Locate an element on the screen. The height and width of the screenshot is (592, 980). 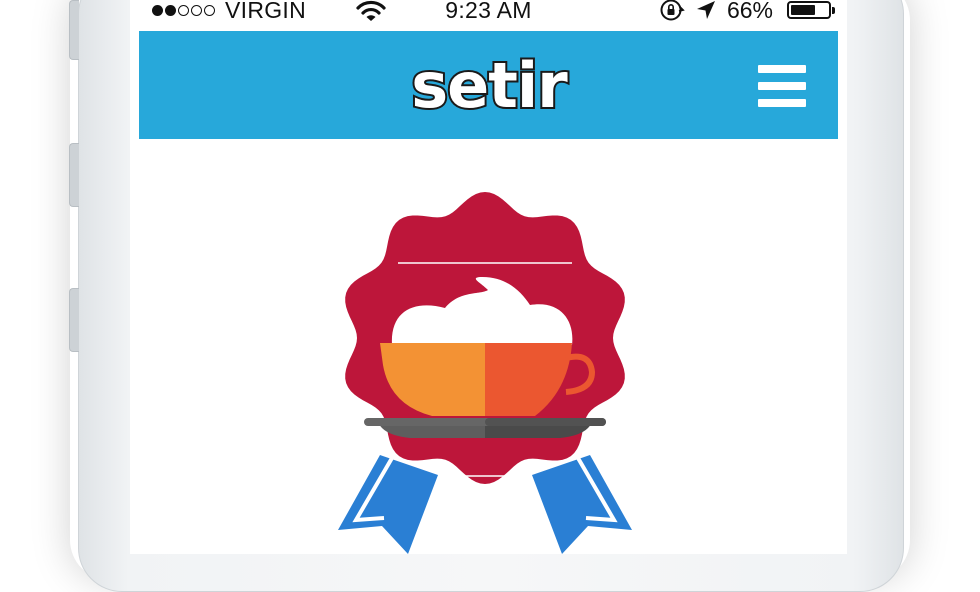
status-bar: VIRGIN 9:23 AM 66% is located at coordinates (488, 15).